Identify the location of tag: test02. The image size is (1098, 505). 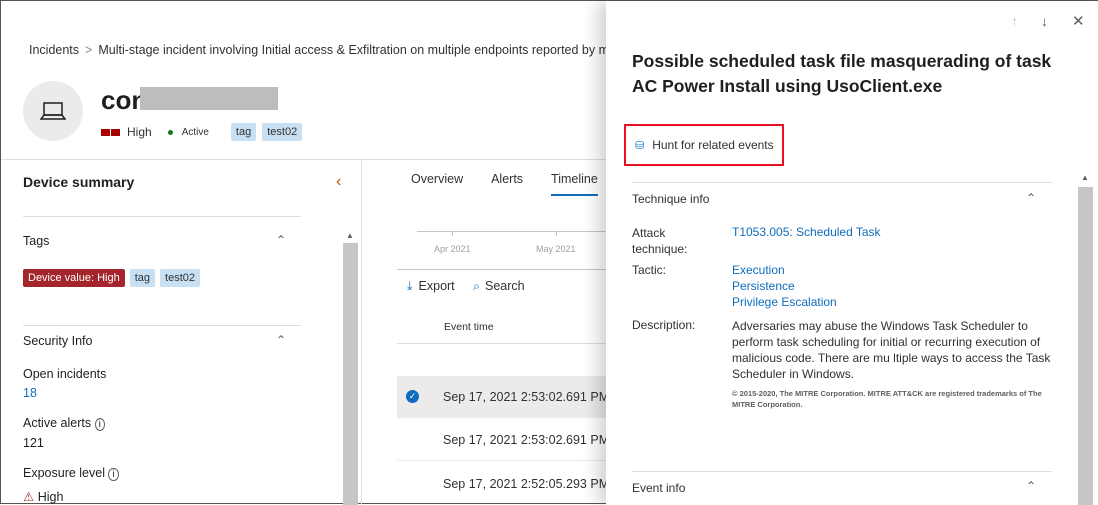
(180, 278).